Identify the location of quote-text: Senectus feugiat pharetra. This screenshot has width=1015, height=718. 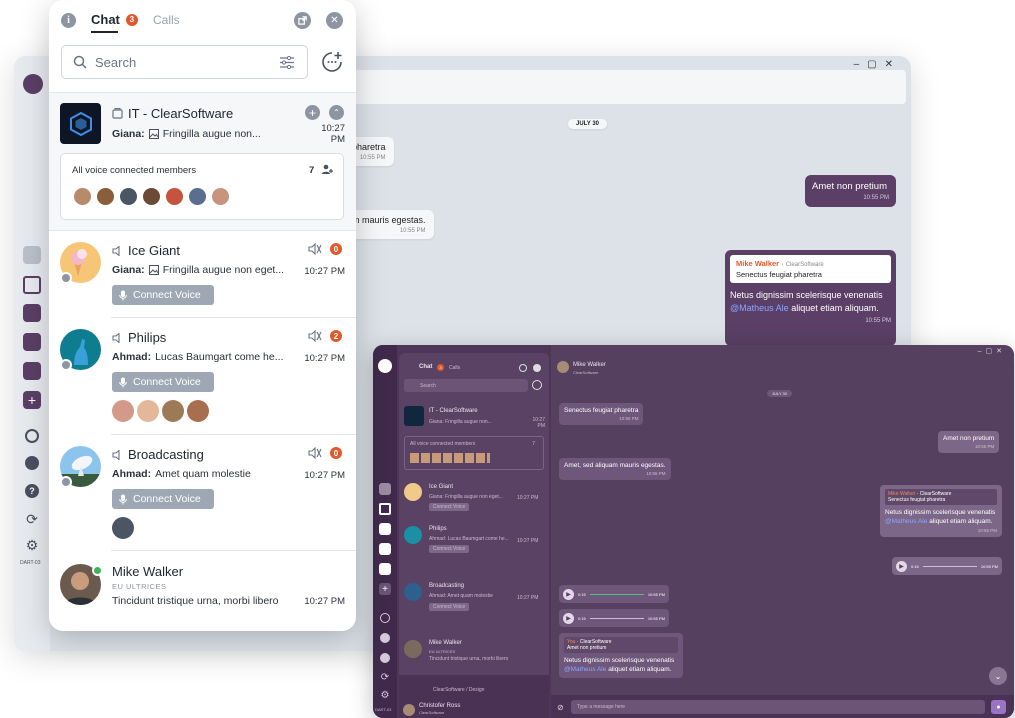
(779, 274).